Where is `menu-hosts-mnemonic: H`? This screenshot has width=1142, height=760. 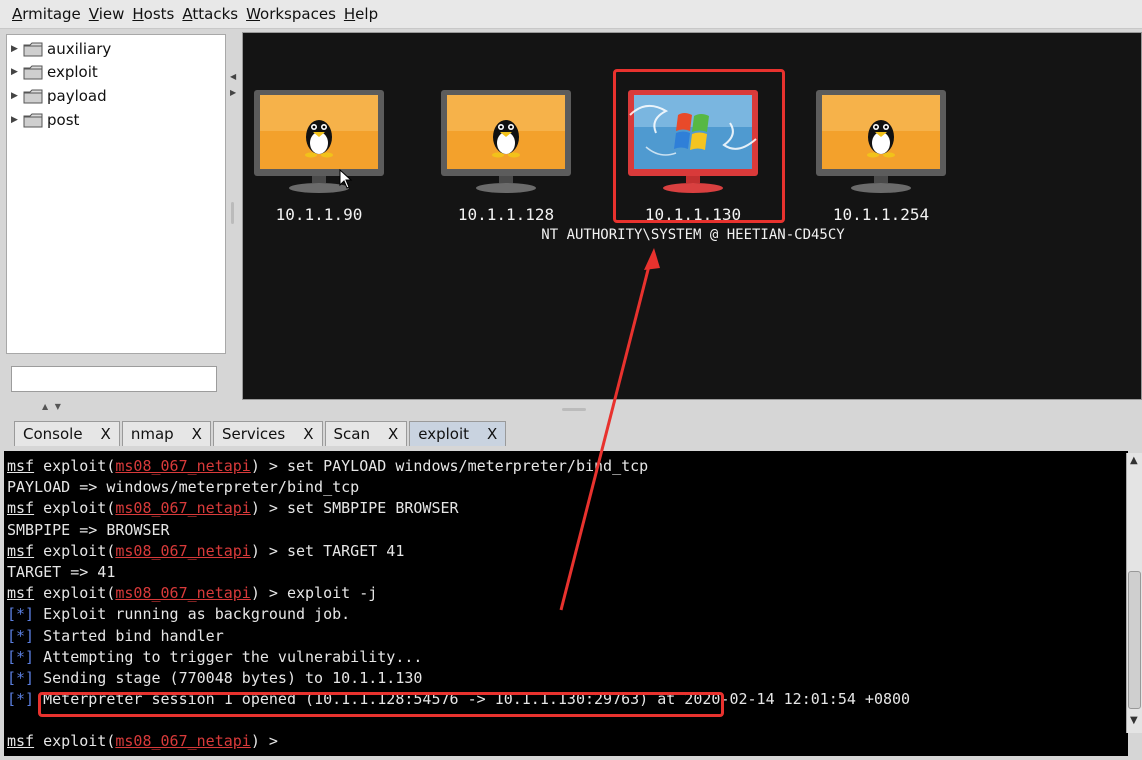 menu-hosts-mnemonic: H is located at coordinates (138, 14).